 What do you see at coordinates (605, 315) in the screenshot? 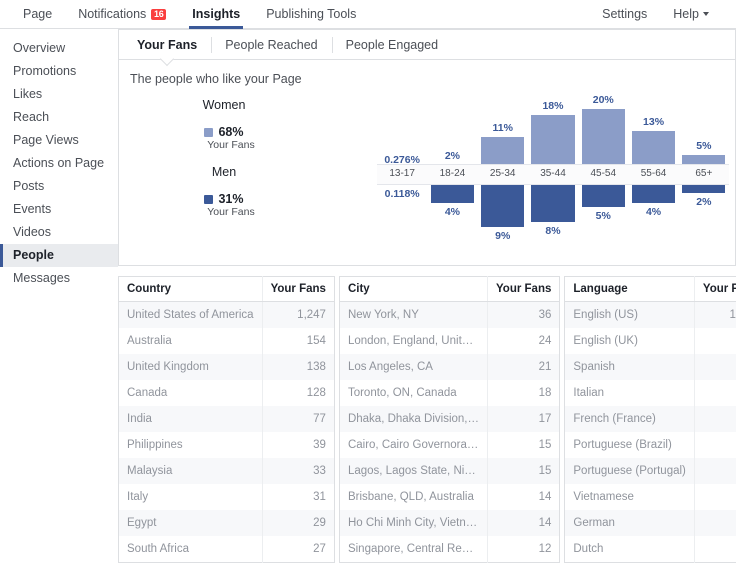
I see `cell-name: English (US)` at bounding box center [605, 315].